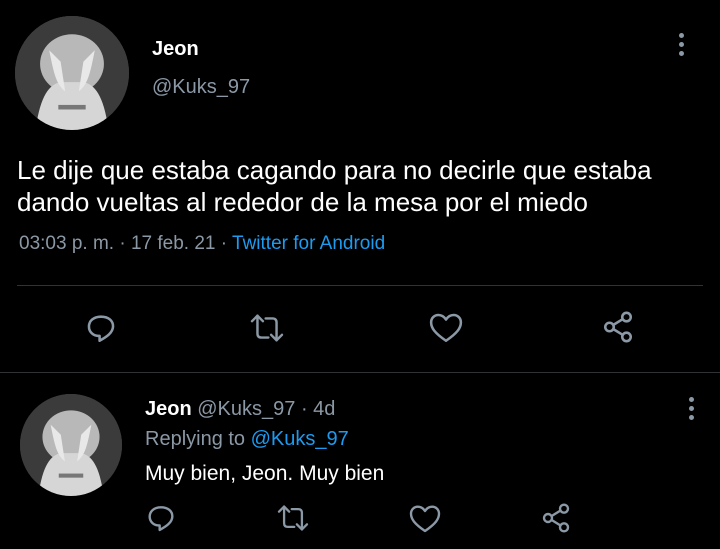  I want to click on more-options-icon, so click(681, 46).